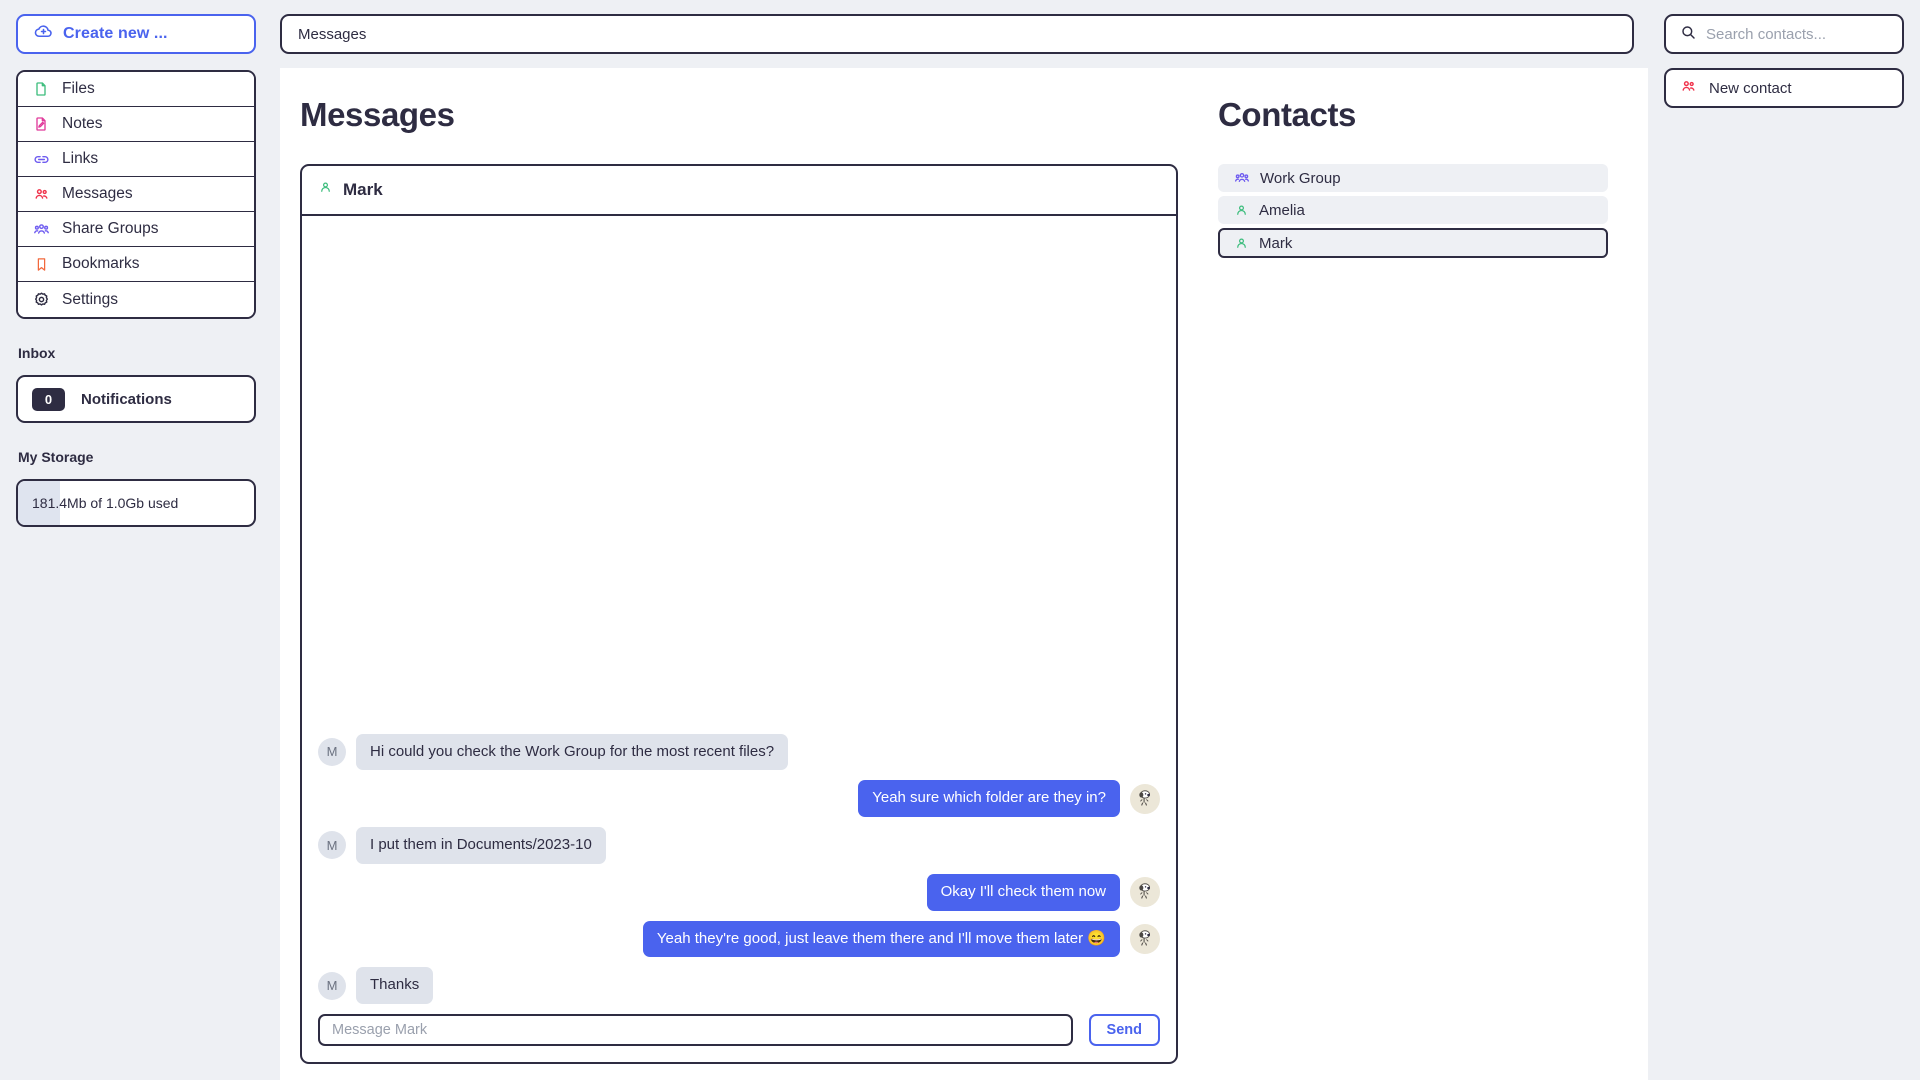 This screenshot has width=1920, height=1080. I want to click on notifications-button: 0 Notifications, so click(136, 399).